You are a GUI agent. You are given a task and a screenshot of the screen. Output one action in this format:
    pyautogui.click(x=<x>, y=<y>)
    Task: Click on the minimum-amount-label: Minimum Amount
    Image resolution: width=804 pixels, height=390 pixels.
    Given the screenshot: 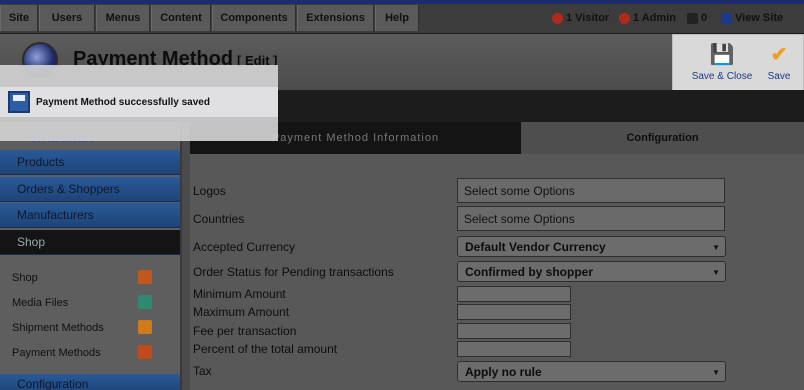 What is the action you would take?
    pyautogui.click(x=239, y=294)
    